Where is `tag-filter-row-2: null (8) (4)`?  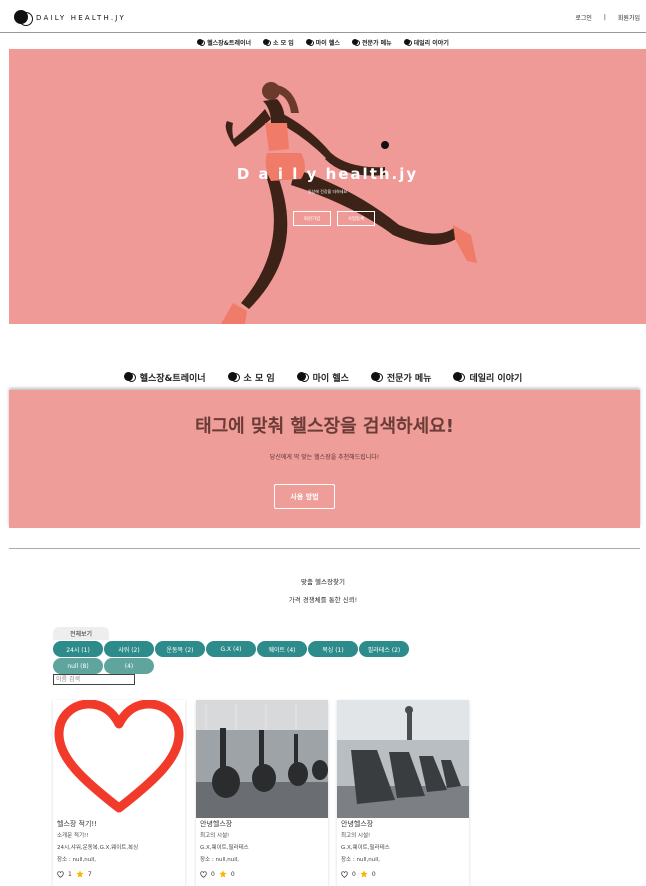 tag-filter-row-2: null (8) (4) is located at coordinates (103, 666).